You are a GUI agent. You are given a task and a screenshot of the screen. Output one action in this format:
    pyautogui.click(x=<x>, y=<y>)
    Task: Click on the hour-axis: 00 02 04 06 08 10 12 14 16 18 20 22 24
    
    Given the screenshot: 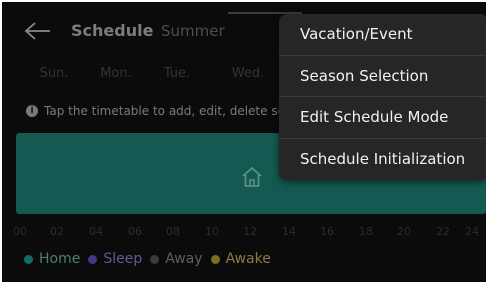 What is the action you would take?
    pyautogui.click(x=248, y=233)
    